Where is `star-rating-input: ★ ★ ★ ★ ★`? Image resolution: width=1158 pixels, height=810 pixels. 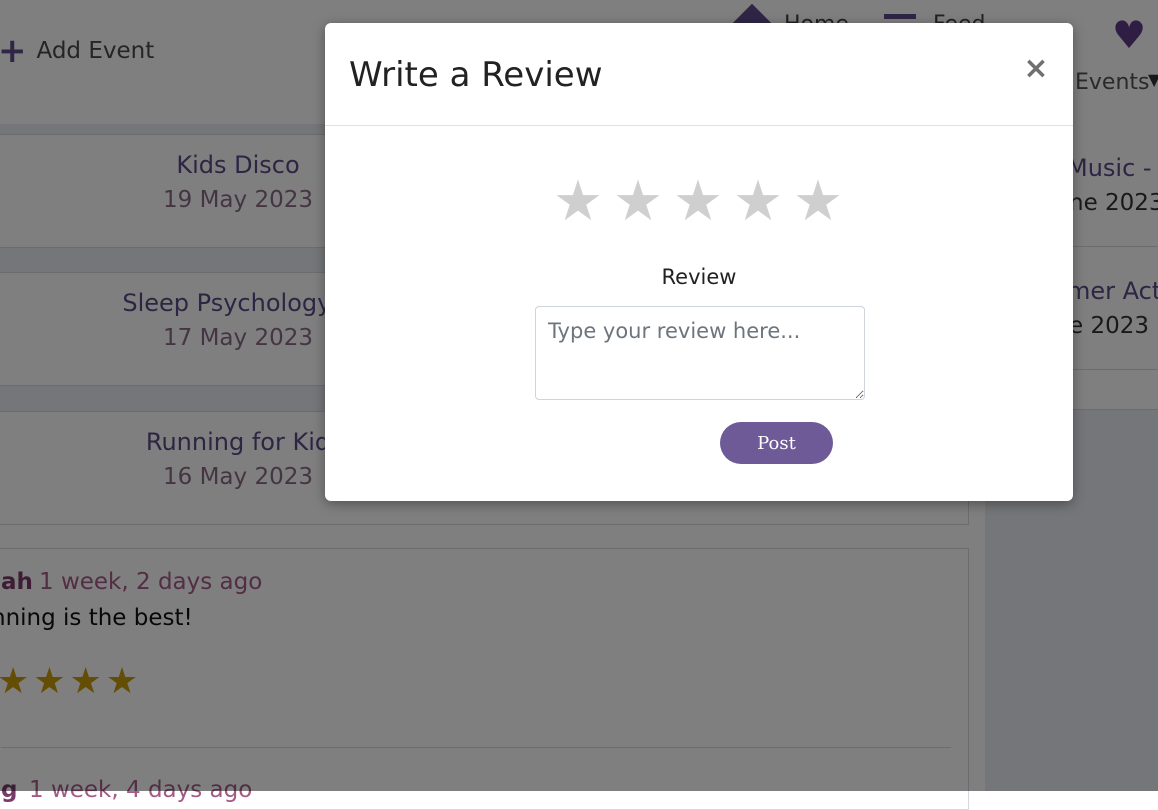
star-rating-input: ★ ★ ★ ★ ★ is located at coordinates (698, 202).